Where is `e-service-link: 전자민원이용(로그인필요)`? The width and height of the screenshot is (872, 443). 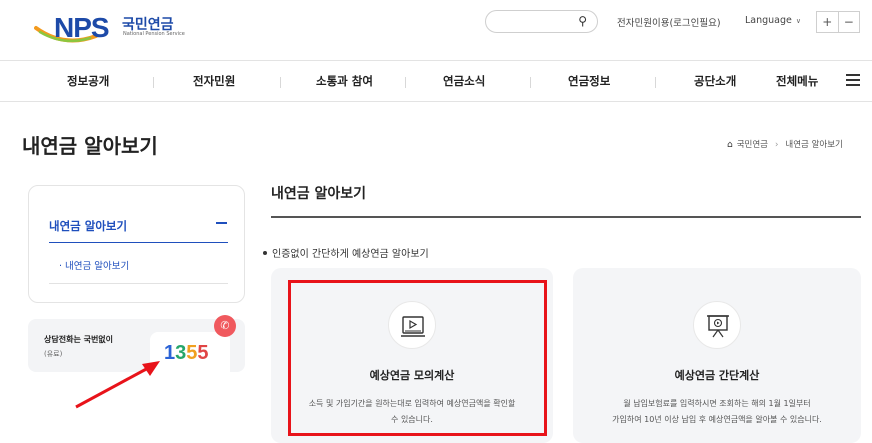
e-service-link: 전자민원이용(로그인필요) is located at coordinates (669, 22).